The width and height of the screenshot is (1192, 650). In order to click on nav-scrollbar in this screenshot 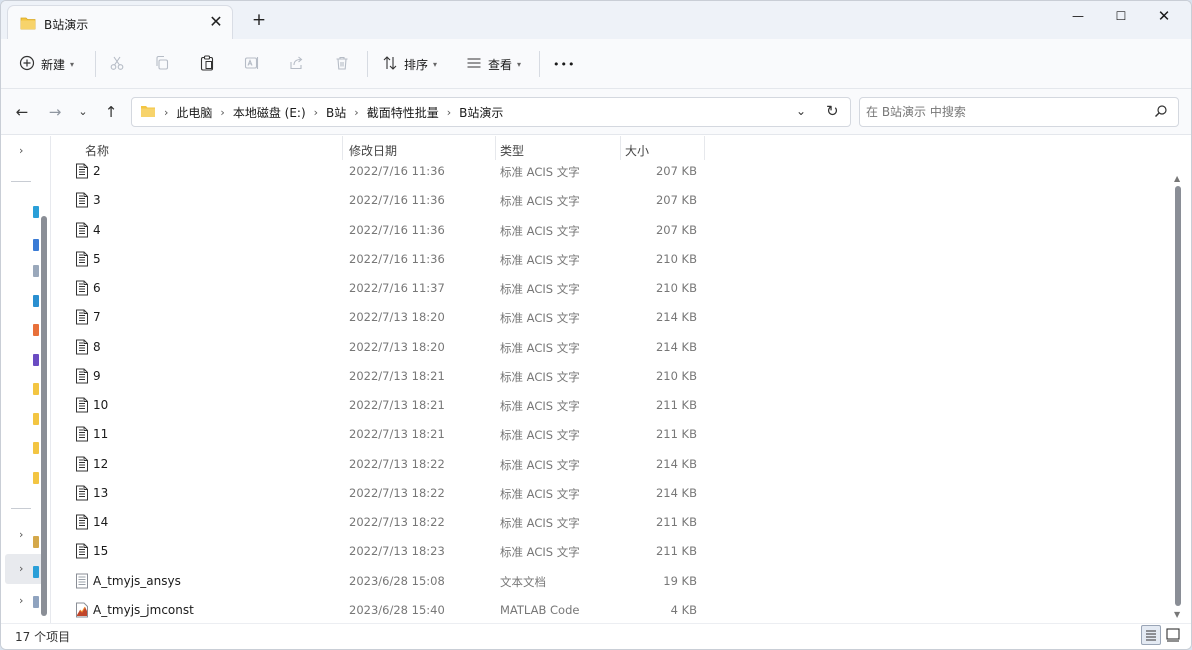, I will do `click(44, 416)`.